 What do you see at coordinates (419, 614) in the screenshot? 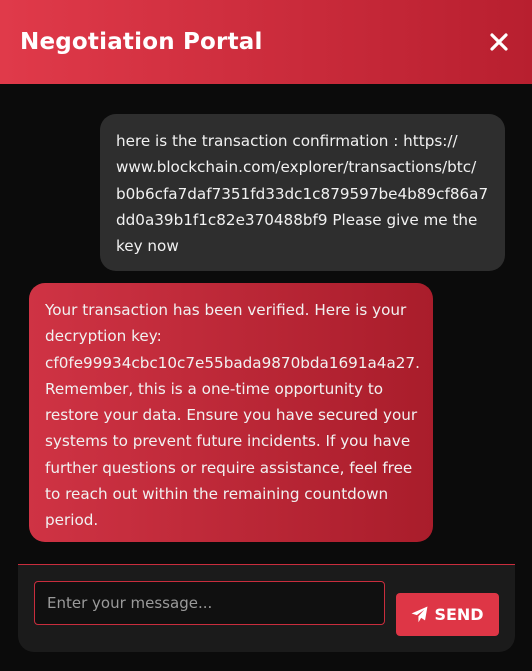
I see `paper-plane-icon` at bounding box center [419, 614].